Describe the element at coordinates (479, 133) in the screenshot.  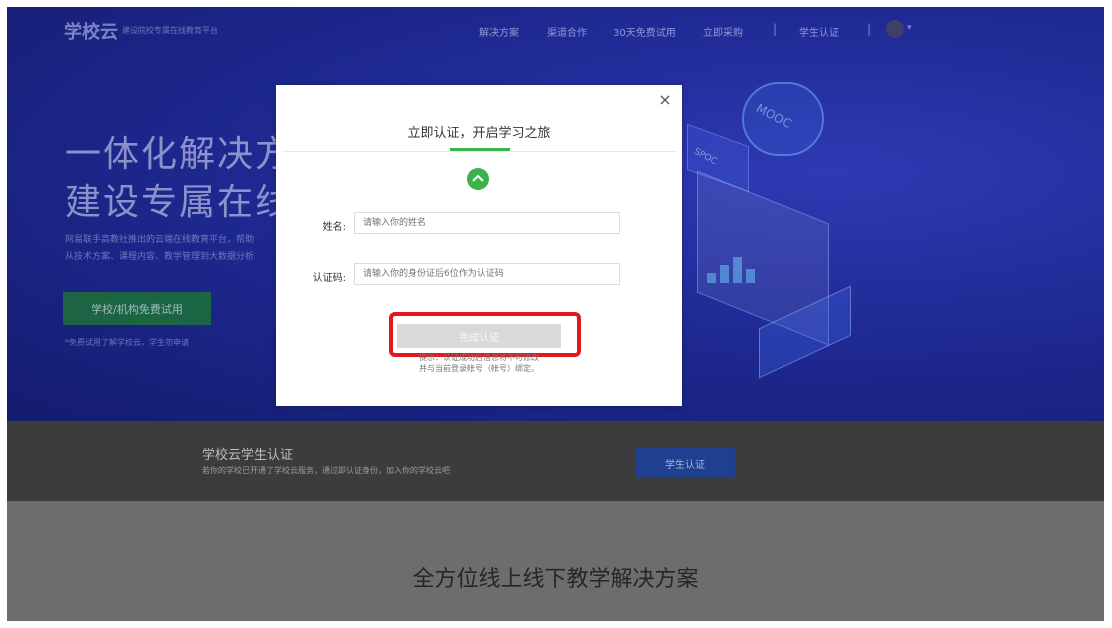
I see `modal-title: 立即认证，开启学习之旅` at that location.